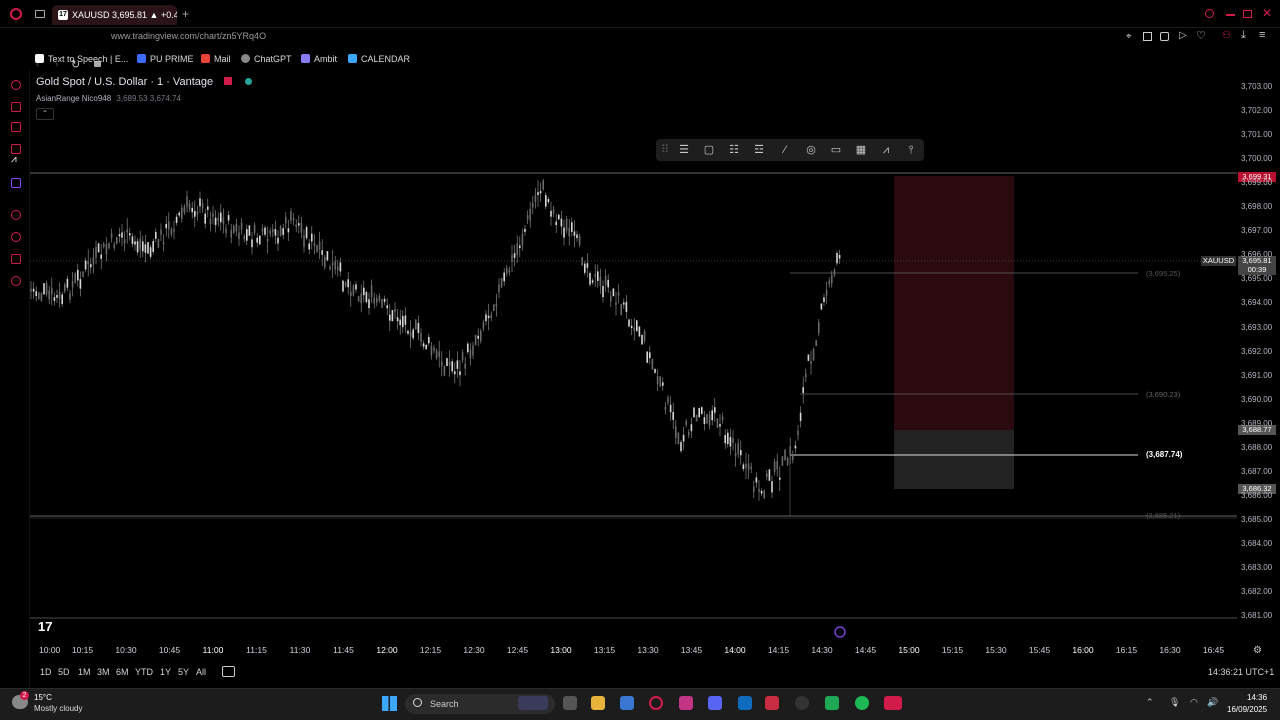 This screenshot has width=1280, height=720. I want to click on price-tick: 3,701.00, so click(1257, 135).